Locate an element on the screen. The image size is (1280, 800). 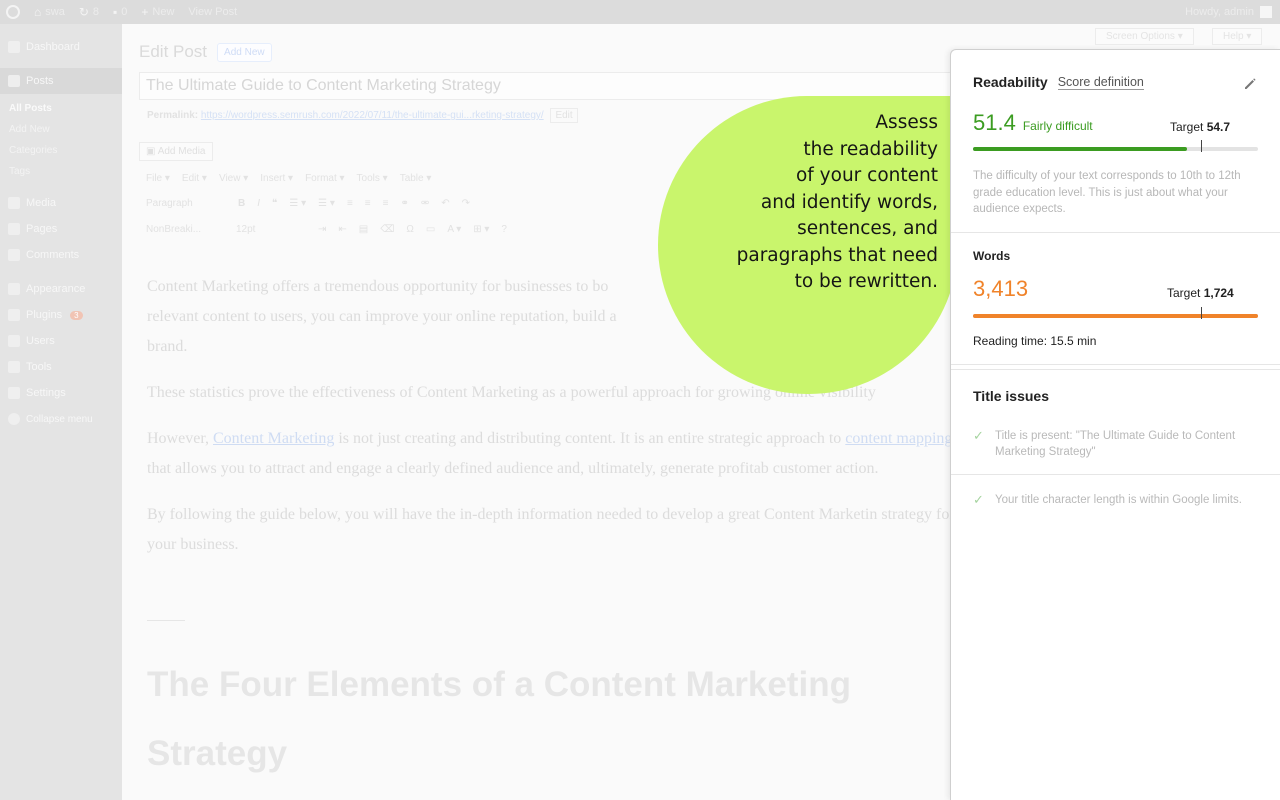
menu-tools: Tools ▾ is located at coordinates (372, 178).